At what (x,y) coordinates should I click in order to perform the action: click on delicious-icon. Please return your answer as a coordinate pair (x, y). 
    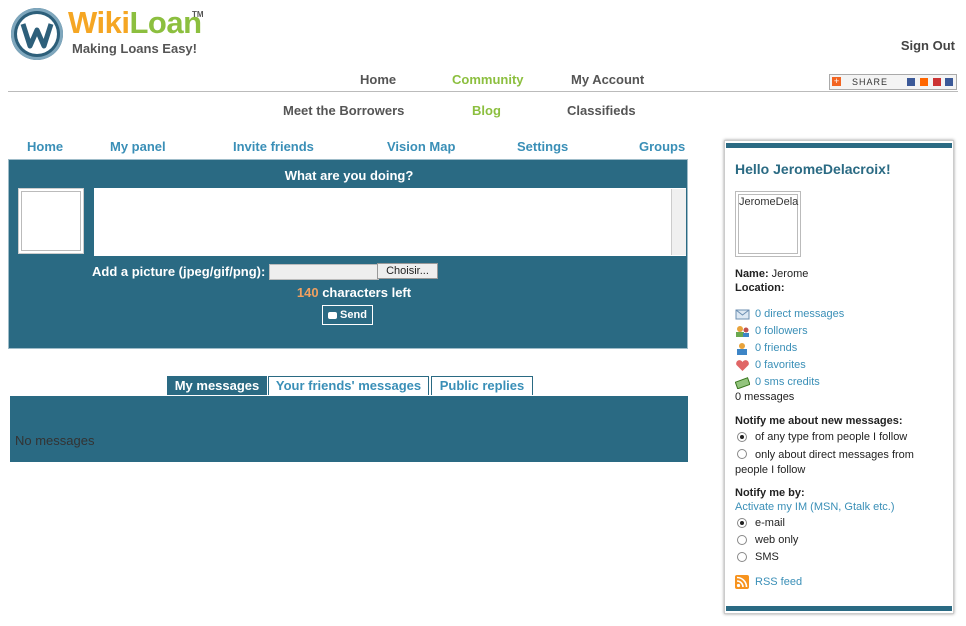
    Looking at the image, I should click on (911, 82).